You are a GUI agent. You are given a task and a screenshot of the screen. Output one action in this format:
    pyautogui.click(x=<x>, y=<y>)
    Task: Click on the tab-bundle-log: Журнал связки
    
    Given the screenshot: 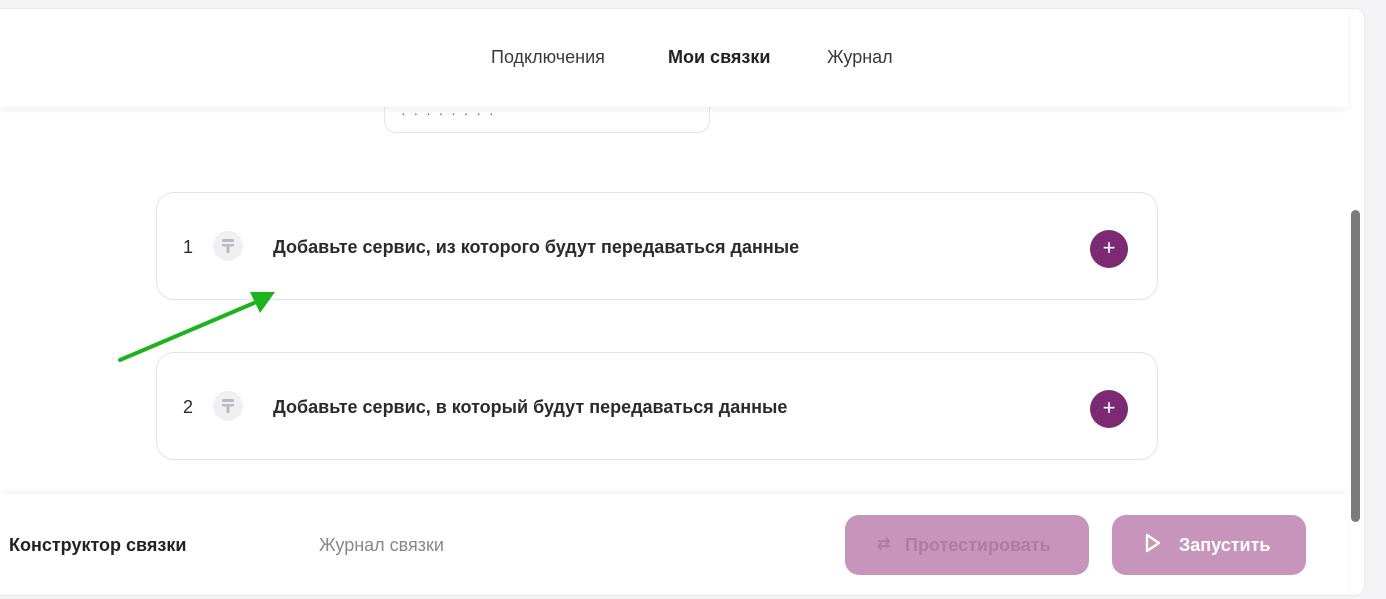 What is the action you would take?
    pyautogui.click(x=381, y=545)
    